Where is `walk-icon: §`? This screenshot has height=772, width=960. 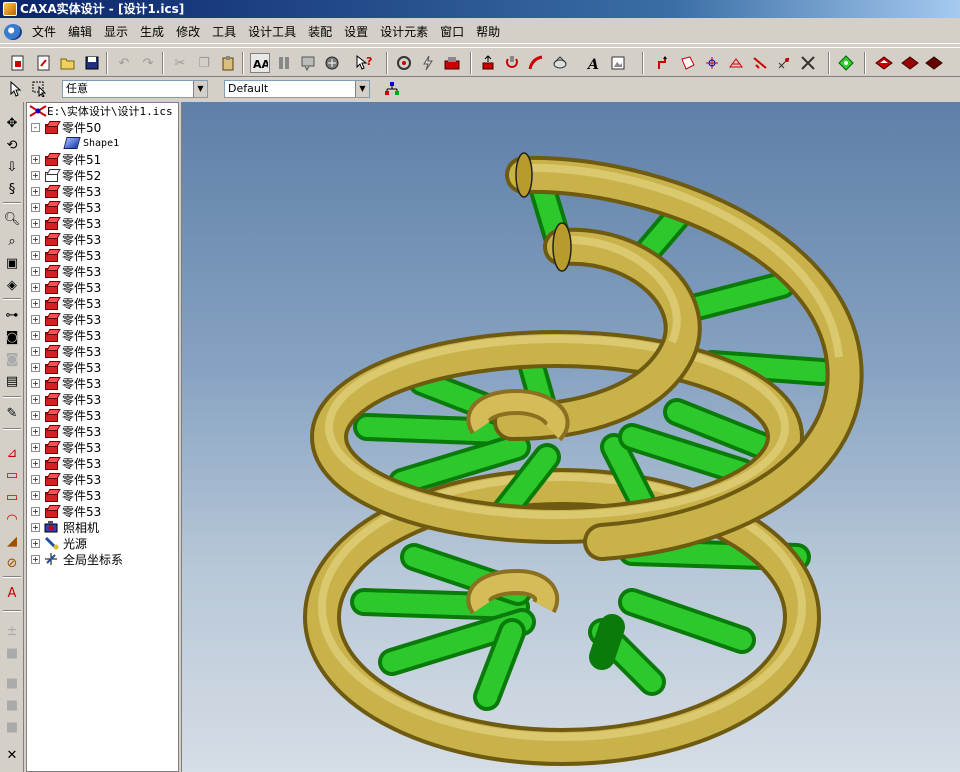
walk-icon: § is located at coordinates (12, 189).